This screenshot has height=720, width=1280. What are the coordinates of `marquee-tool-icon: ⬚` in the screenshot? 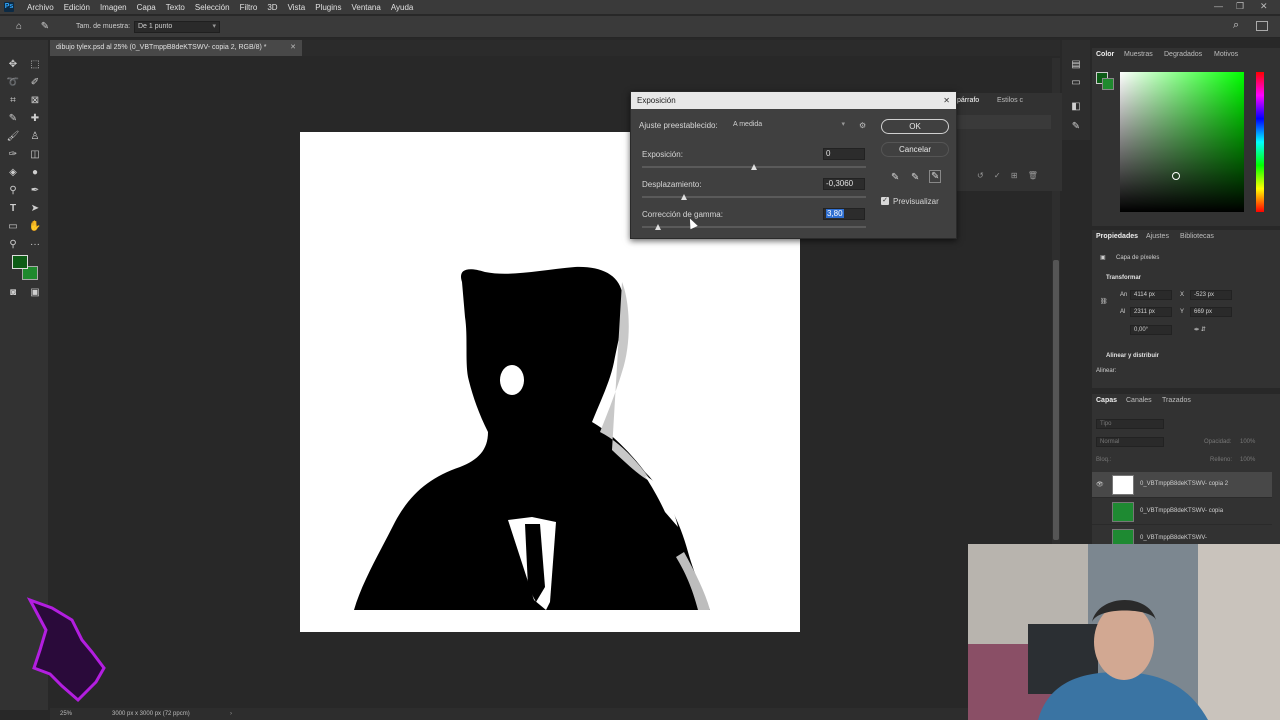 It's located at (35, 65).